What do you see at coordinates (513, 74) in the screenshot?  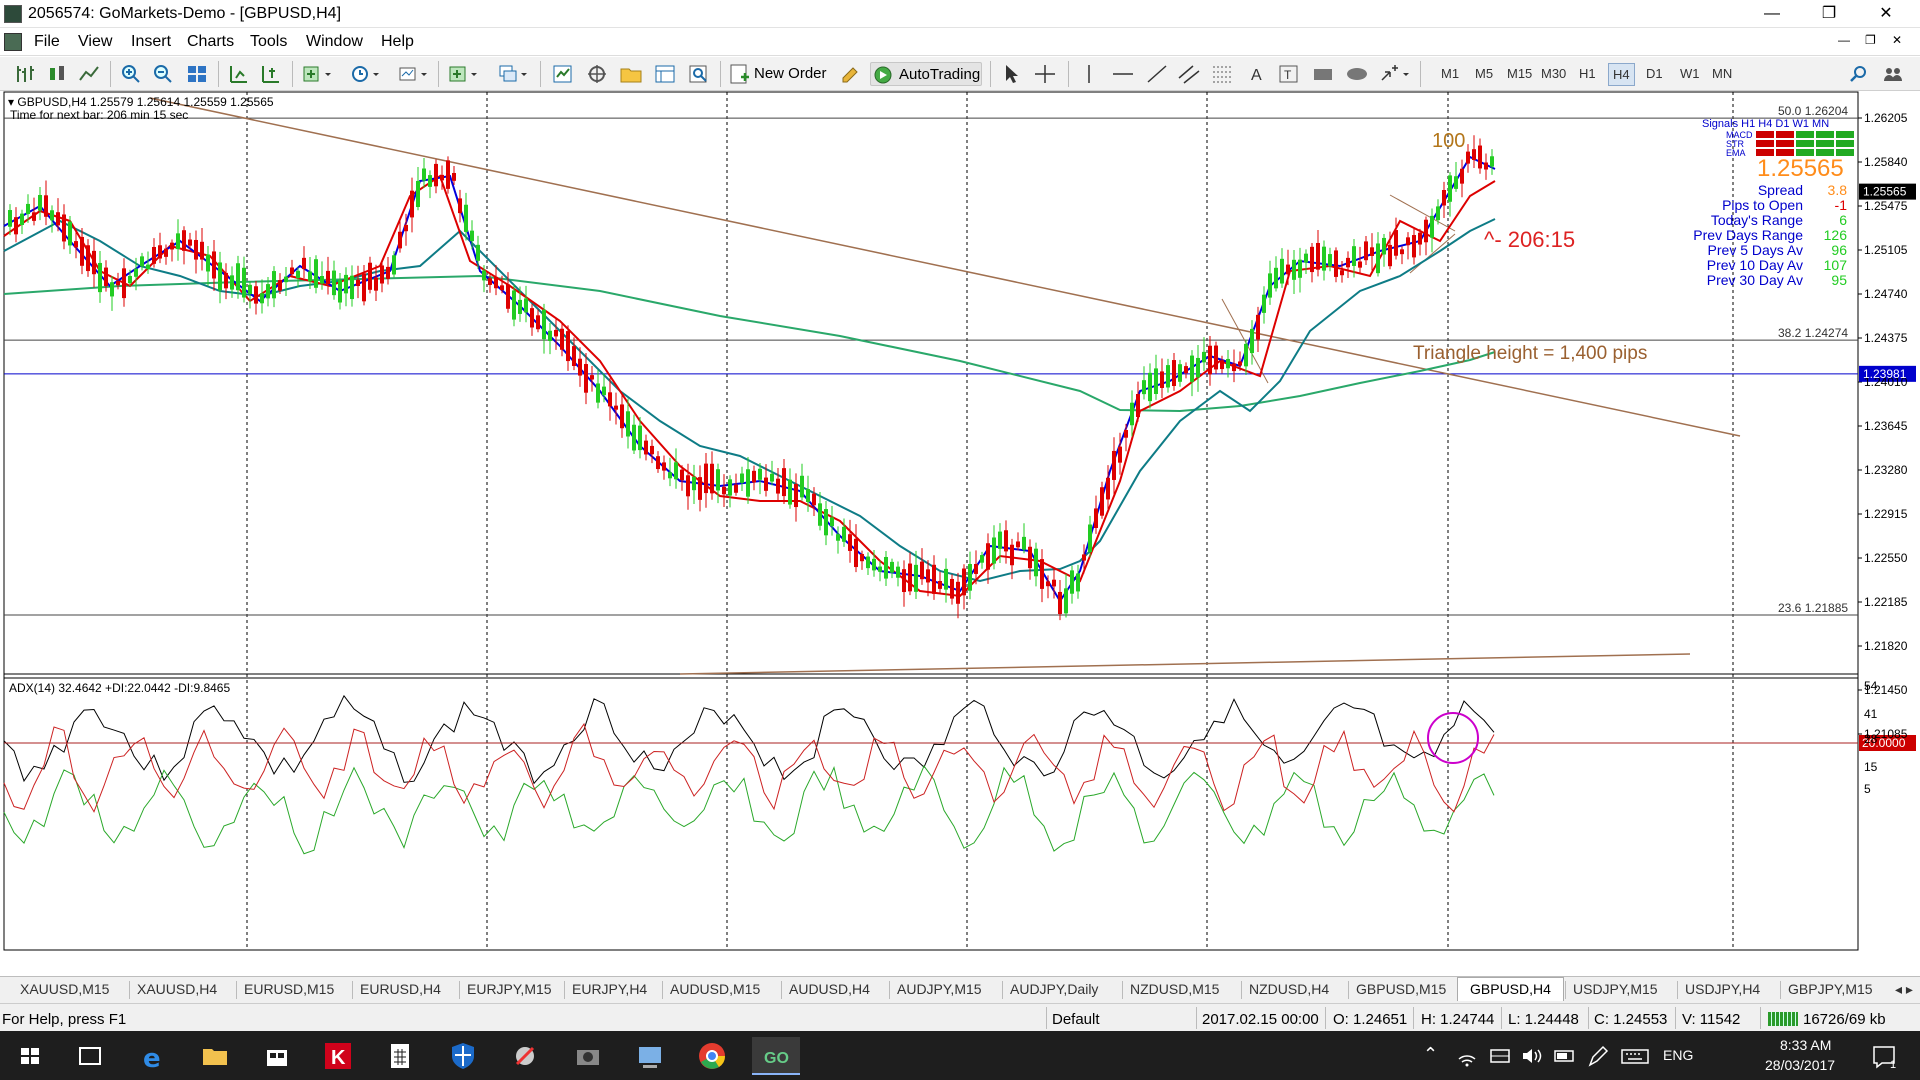 I see `profiles-icon` at bounding box center [513, 74].